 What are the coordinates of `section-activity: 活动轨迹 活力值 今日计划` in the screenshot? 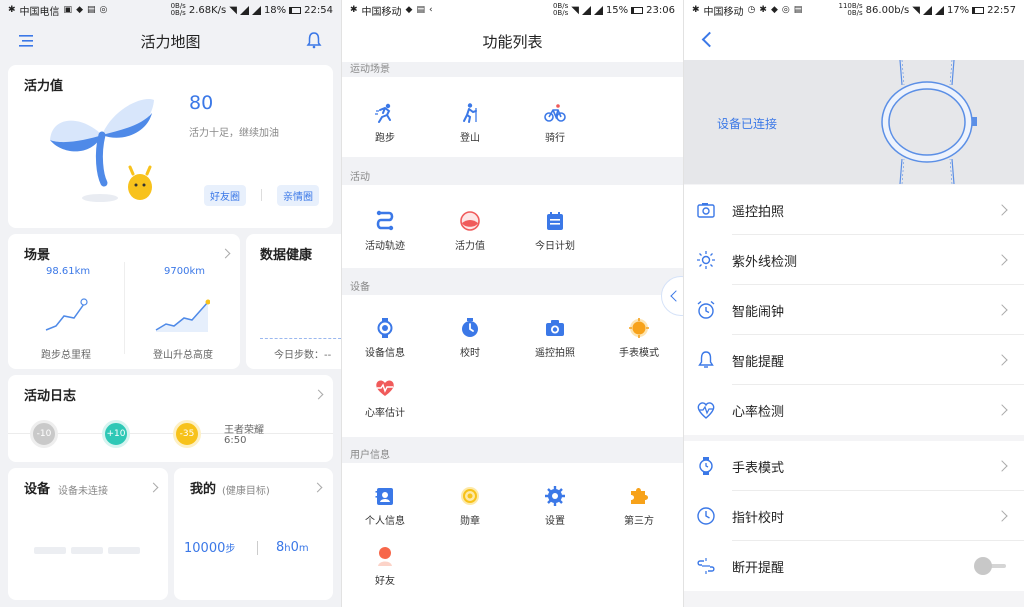 It's located at (512, 226).